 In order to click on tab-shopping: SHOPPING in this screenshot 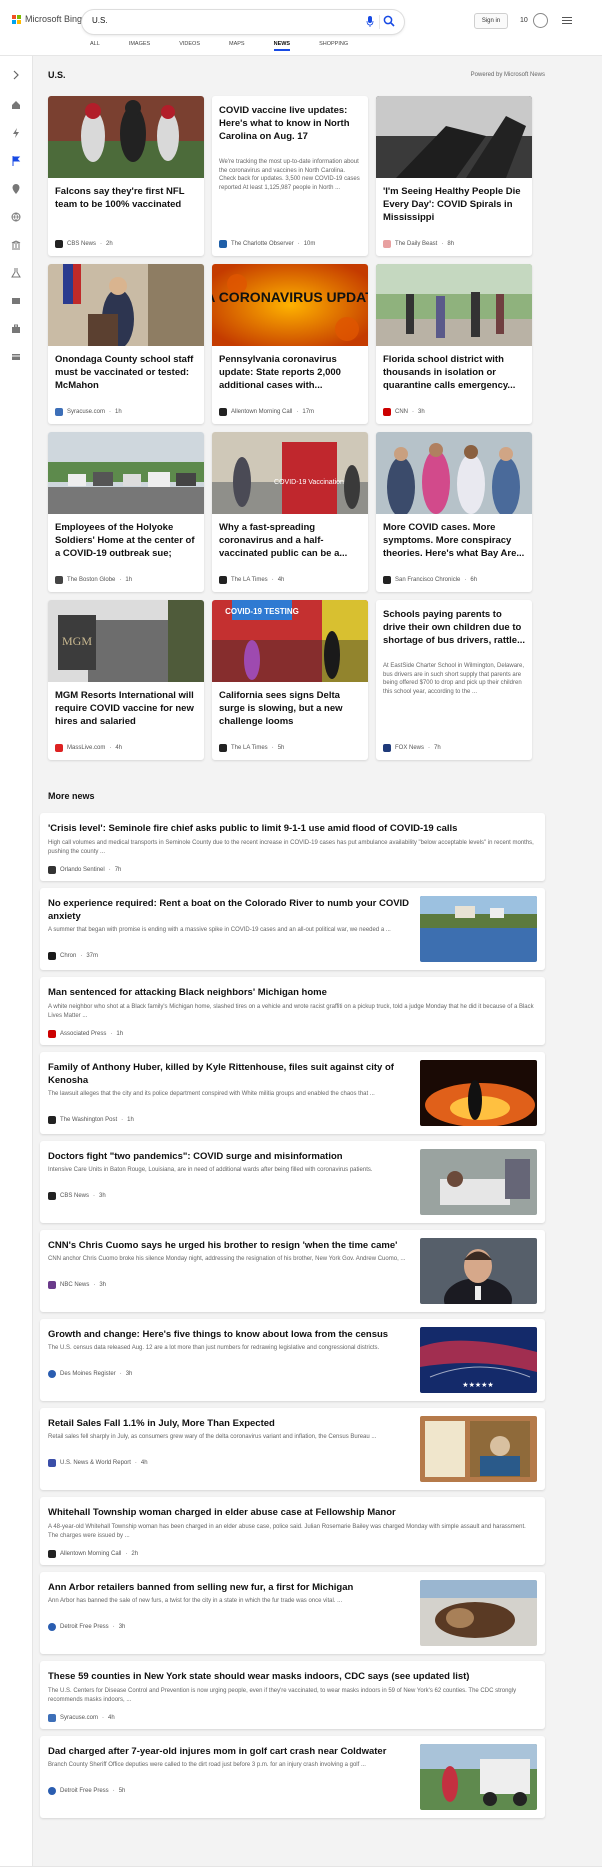, I will do `click(333, 44)`.